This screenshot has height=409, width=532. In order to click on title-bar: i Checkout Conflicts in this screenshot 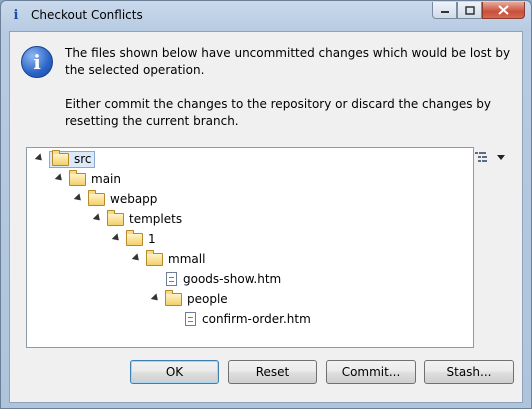, I will do `click(266, 16)`.